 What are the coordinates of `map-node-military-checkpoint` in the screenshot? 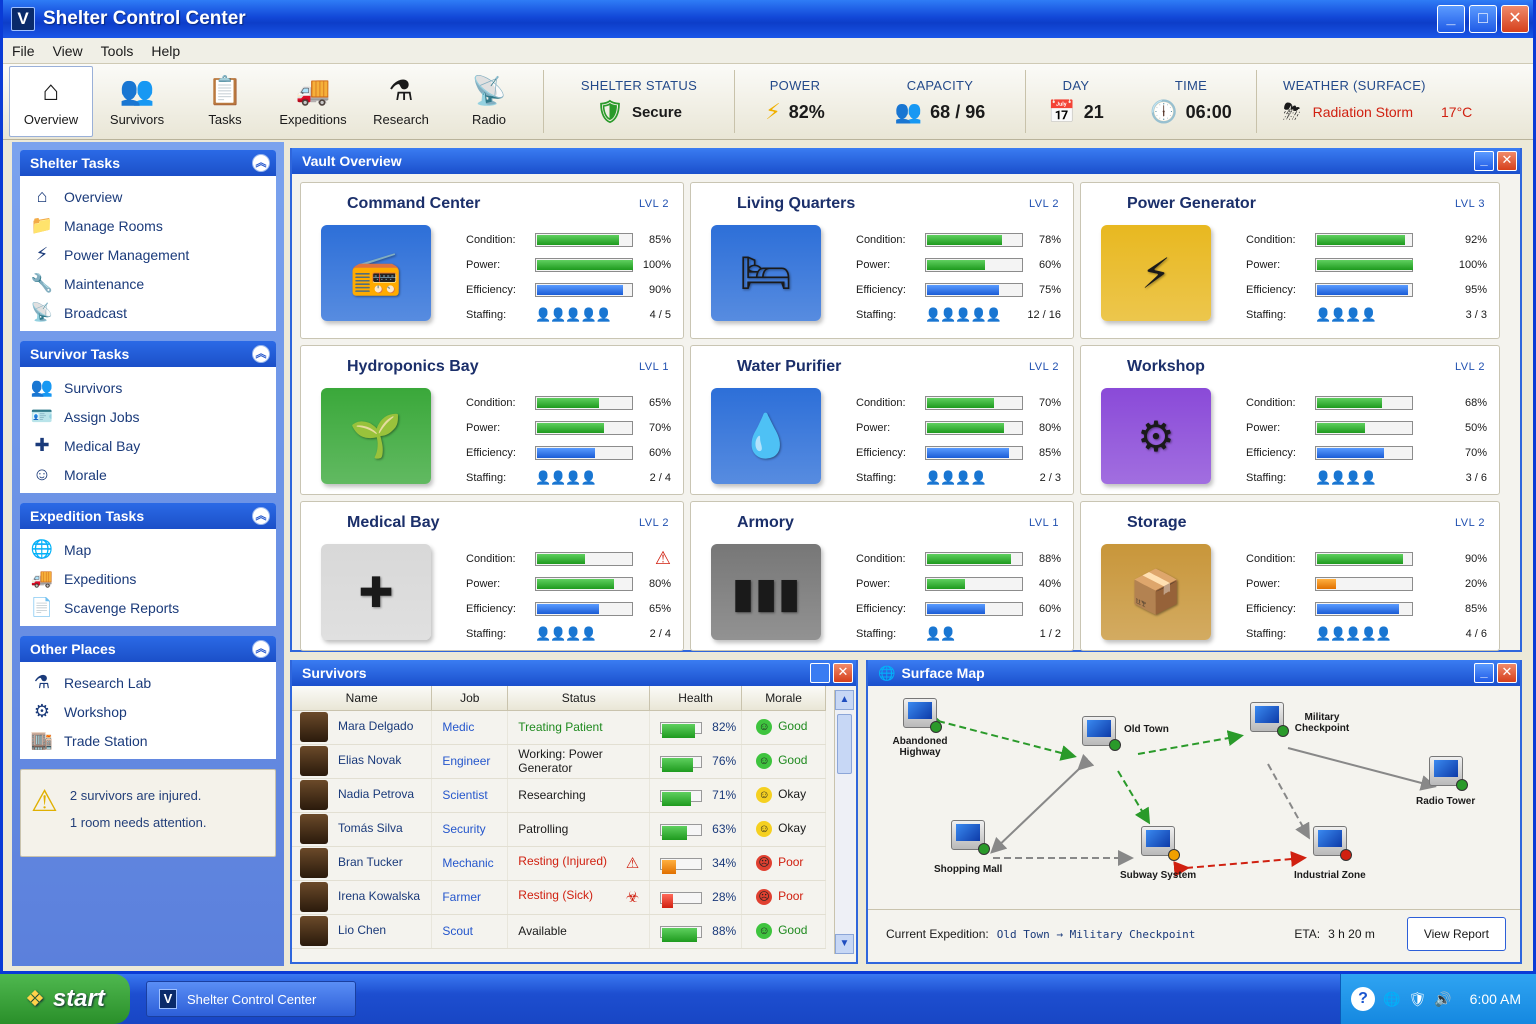 It's located at (1269, 719).